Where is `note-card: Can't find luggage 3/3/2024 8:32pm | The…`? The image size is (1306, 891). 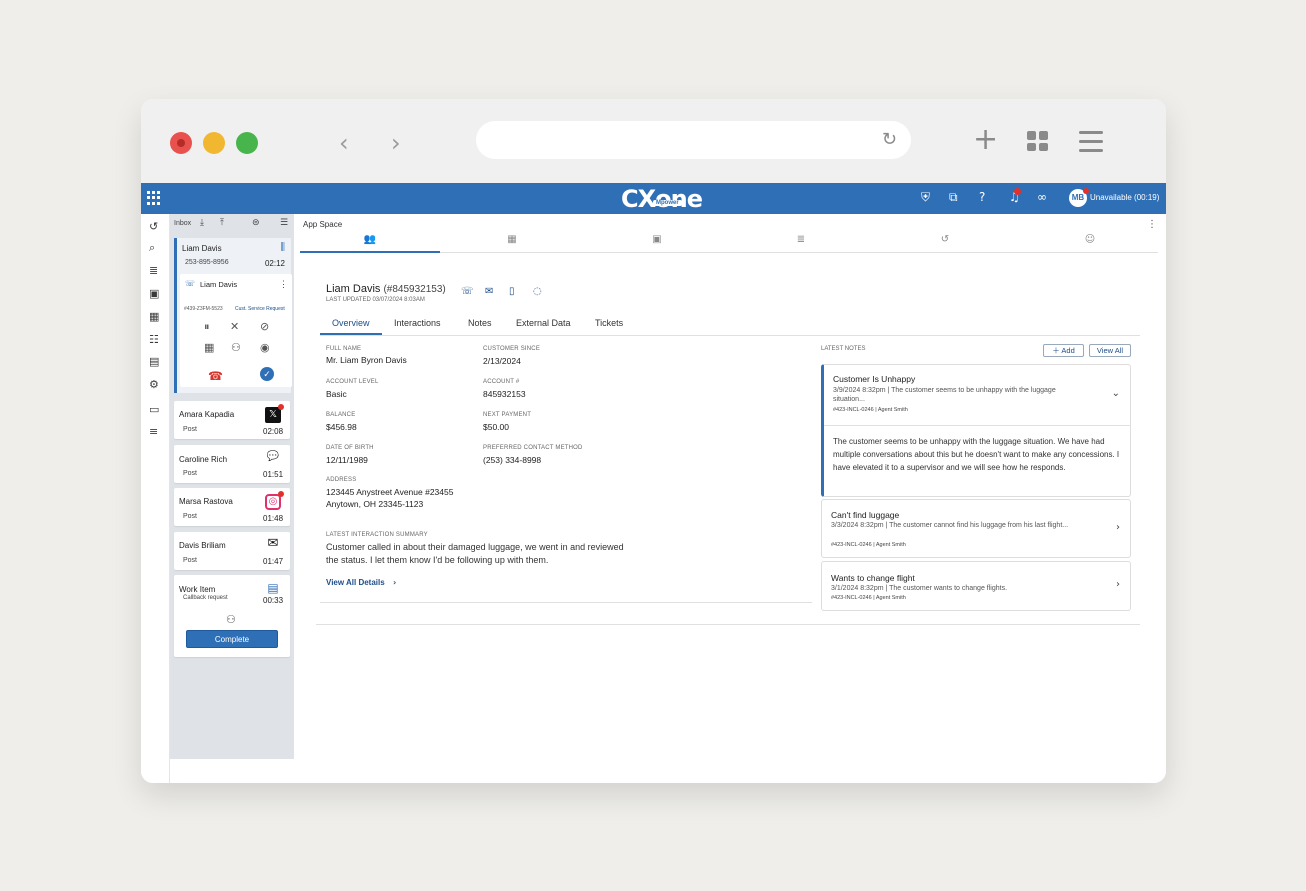
note-card: Can't find luggage 3/3/2024 8:32pm | The… is located at coordinates (976, 528).